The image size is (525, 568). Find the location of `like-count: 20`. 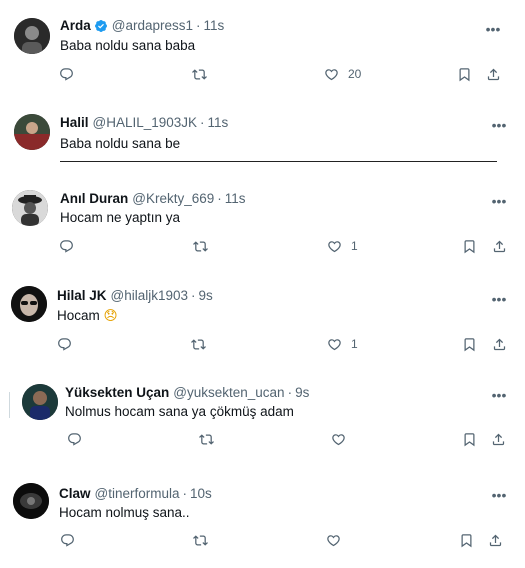

like-count: 20 is located at coordinates (355, 74).